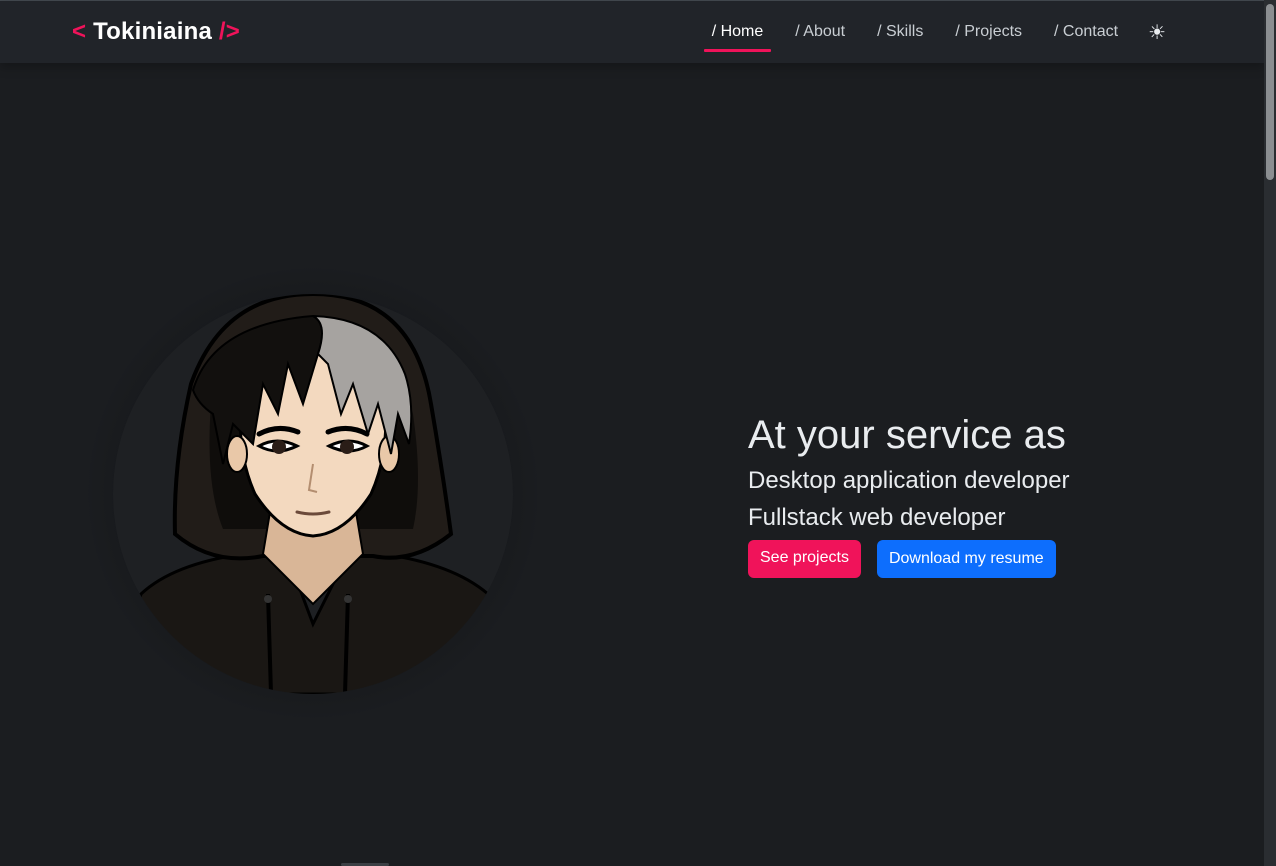  Describe the element at coordinates (877, 517) in the screenshot. I see `hero-role-fullstack: Fullstack web developer` at that location.